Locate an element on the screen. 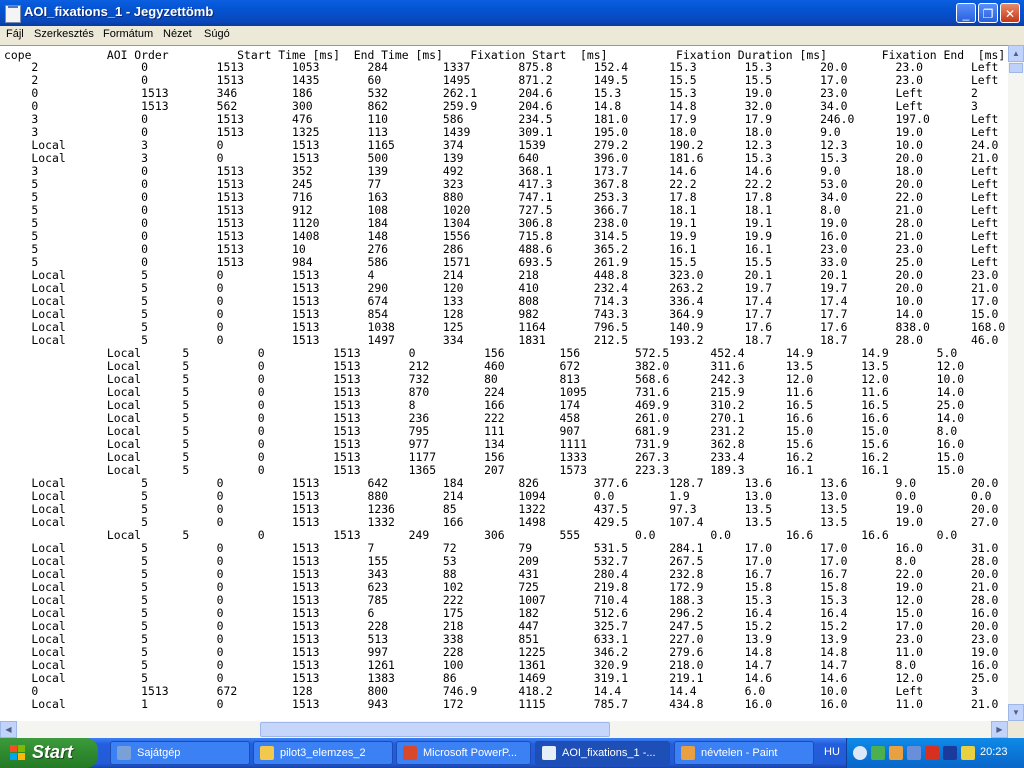 Image resolution: width=1024 pixels, height=768 pixels. menu-view: Nézet is located at coordinates (177, 34).